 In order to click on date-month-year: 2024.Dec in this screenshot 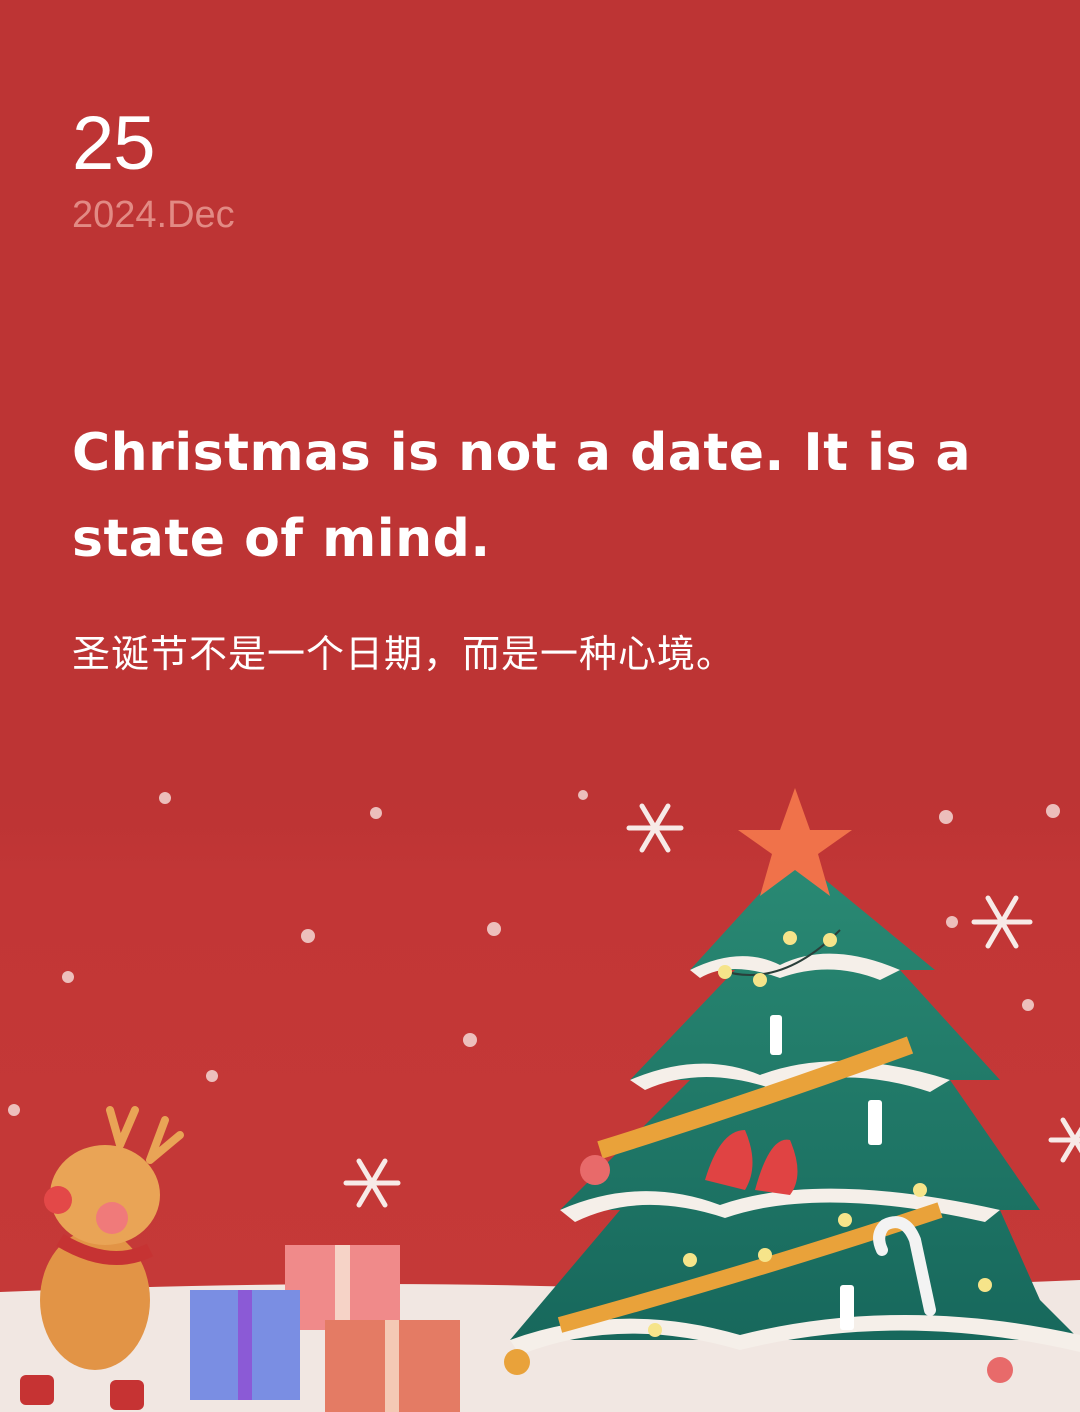, I will do `click(153, 215)`.